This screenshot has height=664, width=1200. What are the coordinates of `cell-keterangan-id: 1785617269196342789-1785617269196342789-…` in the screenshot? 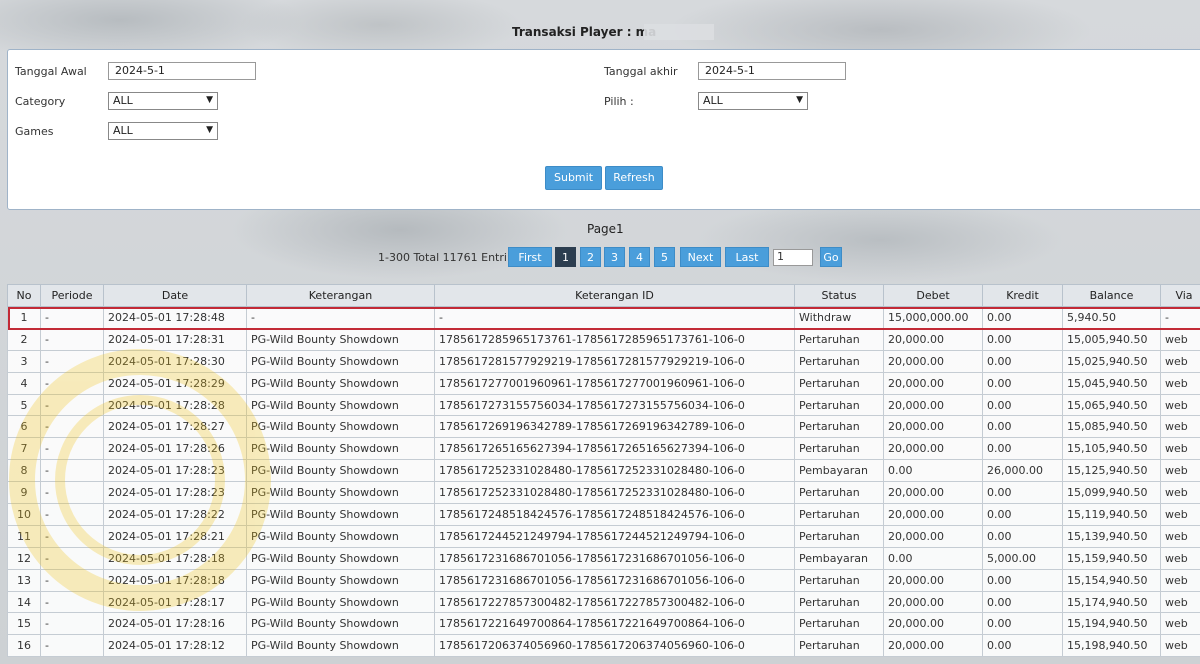 It's located at (614, 427).